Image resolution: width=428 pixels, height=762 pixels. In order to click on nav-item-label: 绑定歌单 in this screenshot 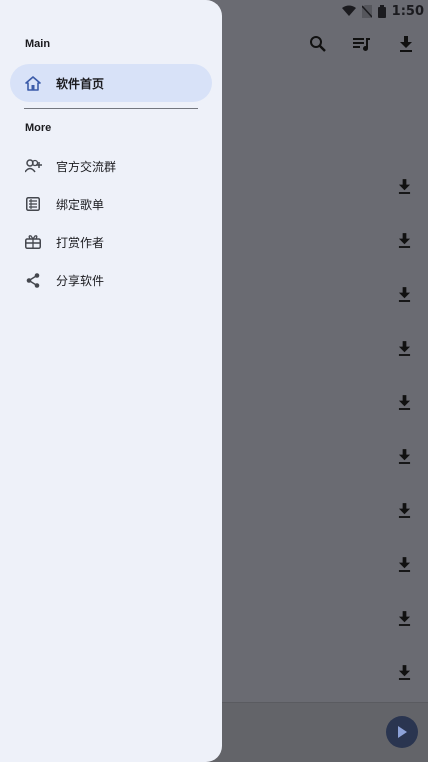, I will do `click(80, 204)`.